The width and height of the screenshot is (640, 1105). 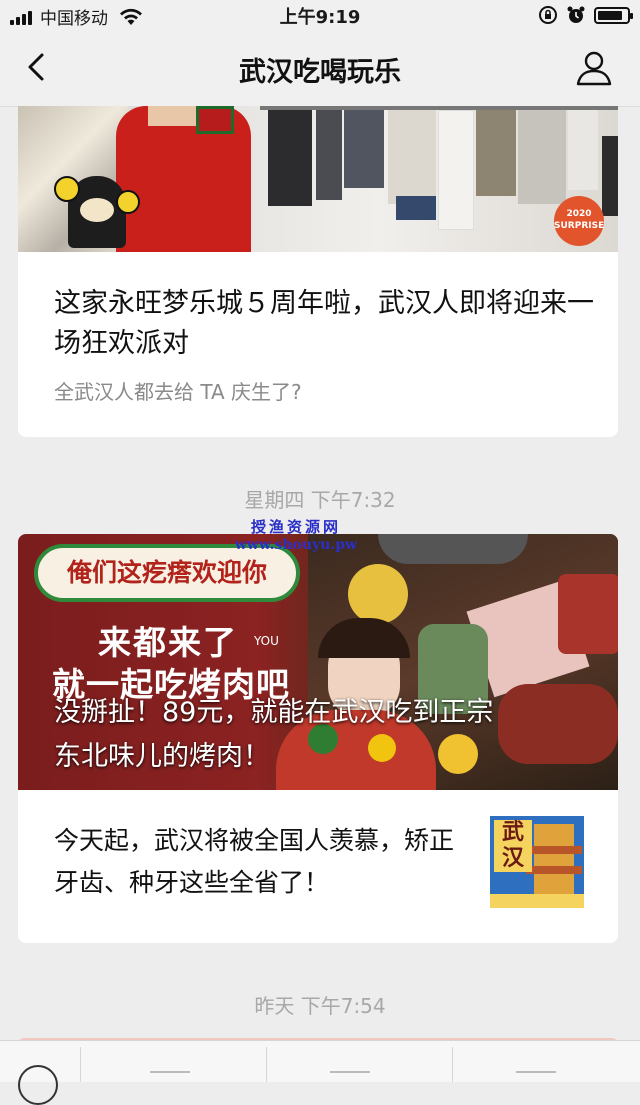 What do you see at coordinates (537, 862) in the screenshot?
I see `article-thumbnail: 武汉` at bounding box center [537, 862].